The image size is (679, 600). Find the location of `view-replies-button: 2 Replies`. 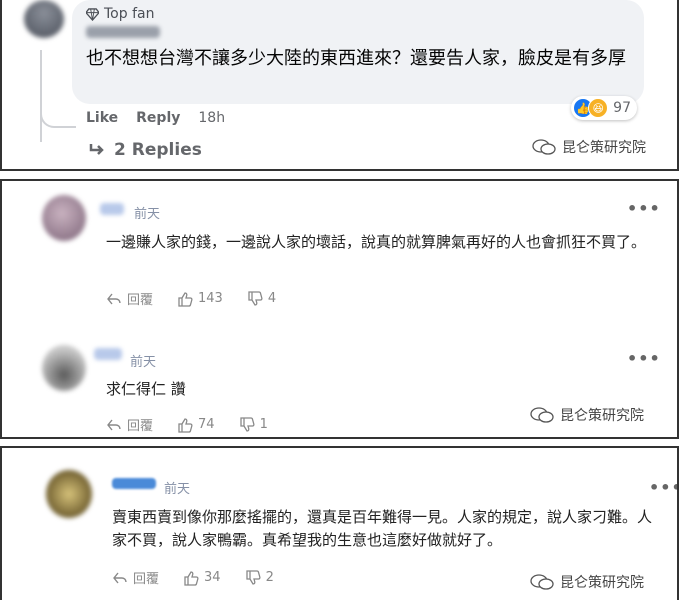

view-replies-button: 2 Replies is located at coordinates (145, 150).